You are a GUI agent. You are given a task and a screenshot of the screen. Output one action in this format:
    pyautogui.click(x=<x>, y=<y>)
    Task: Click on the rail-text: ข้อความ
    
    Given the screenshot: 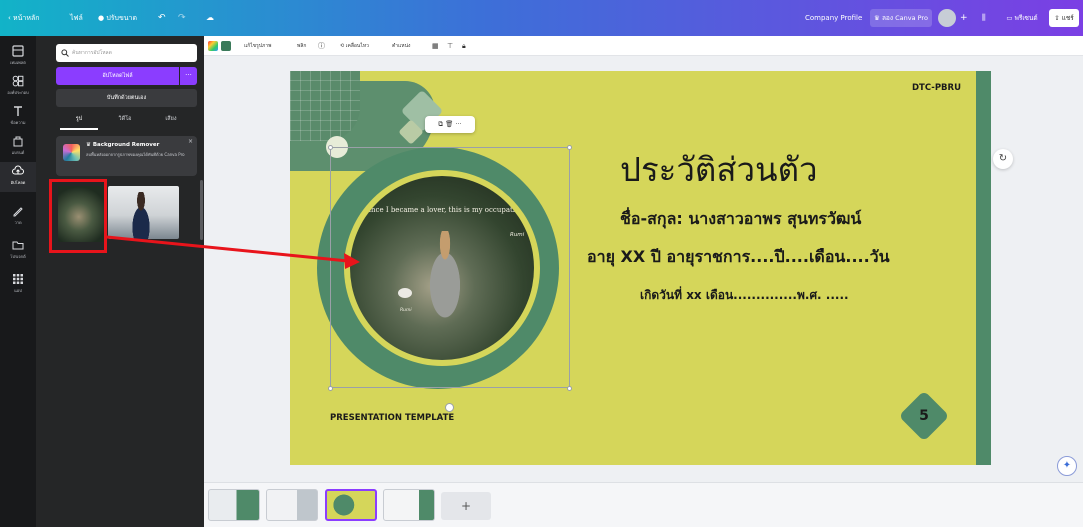 What is the action you would take?
    pyautogui.click(x=18, y=117)
    